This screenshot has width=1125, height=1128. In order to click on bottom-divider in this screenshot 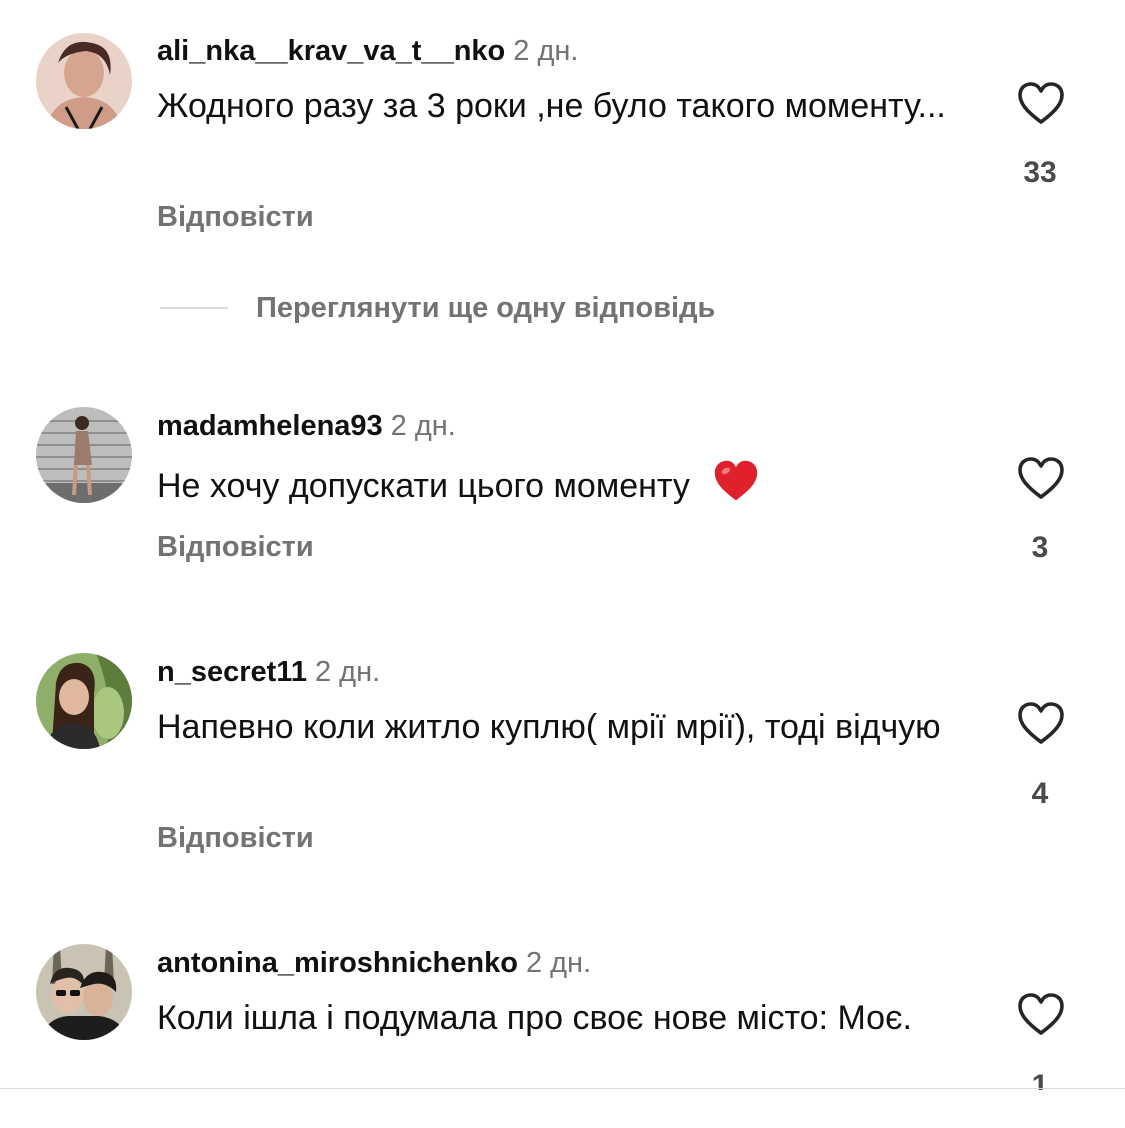, I will do `click(562, 1088)`.